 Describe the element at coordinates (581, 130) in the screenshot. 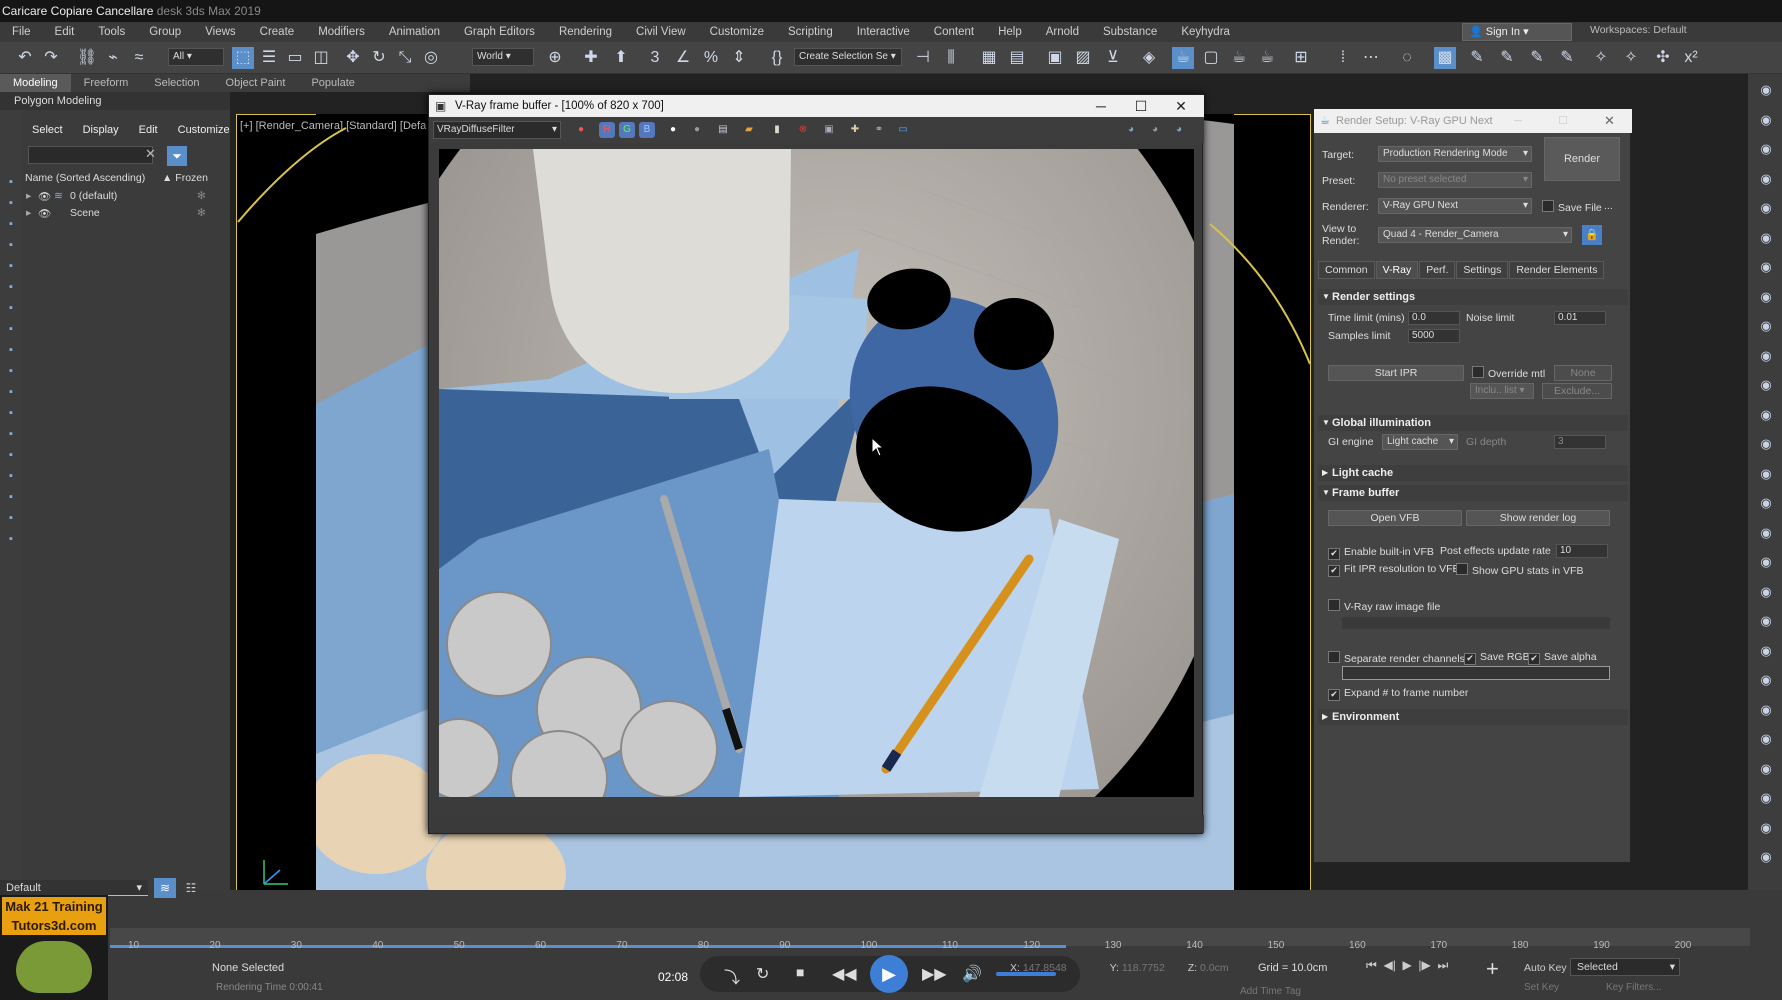

I see `color-channels-icon: ●` at that location.